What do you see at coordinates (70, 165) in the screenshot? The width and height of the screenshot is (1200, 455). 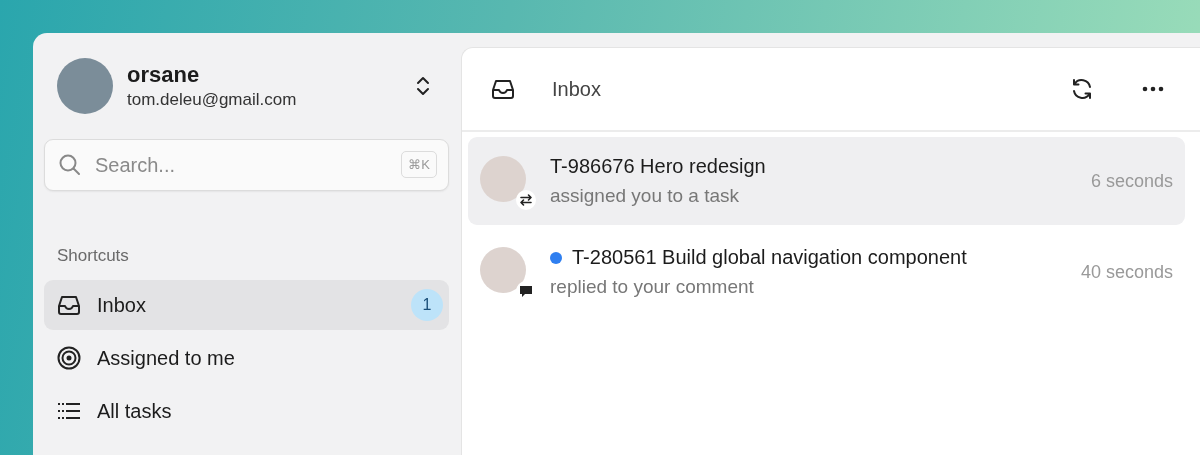 I see `search-icon` at bounding box center [70, 165].